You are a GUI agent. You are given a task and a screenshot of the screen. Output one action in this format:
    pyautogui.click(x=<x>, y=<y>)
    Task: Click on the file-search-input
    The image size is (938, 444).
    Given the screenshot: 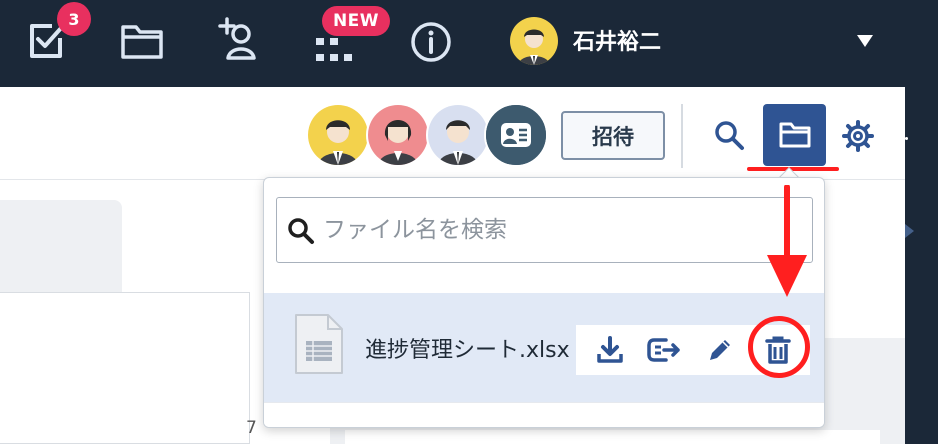 What is the action you would take?
    pyautogui.click(x=563, y=230)
    